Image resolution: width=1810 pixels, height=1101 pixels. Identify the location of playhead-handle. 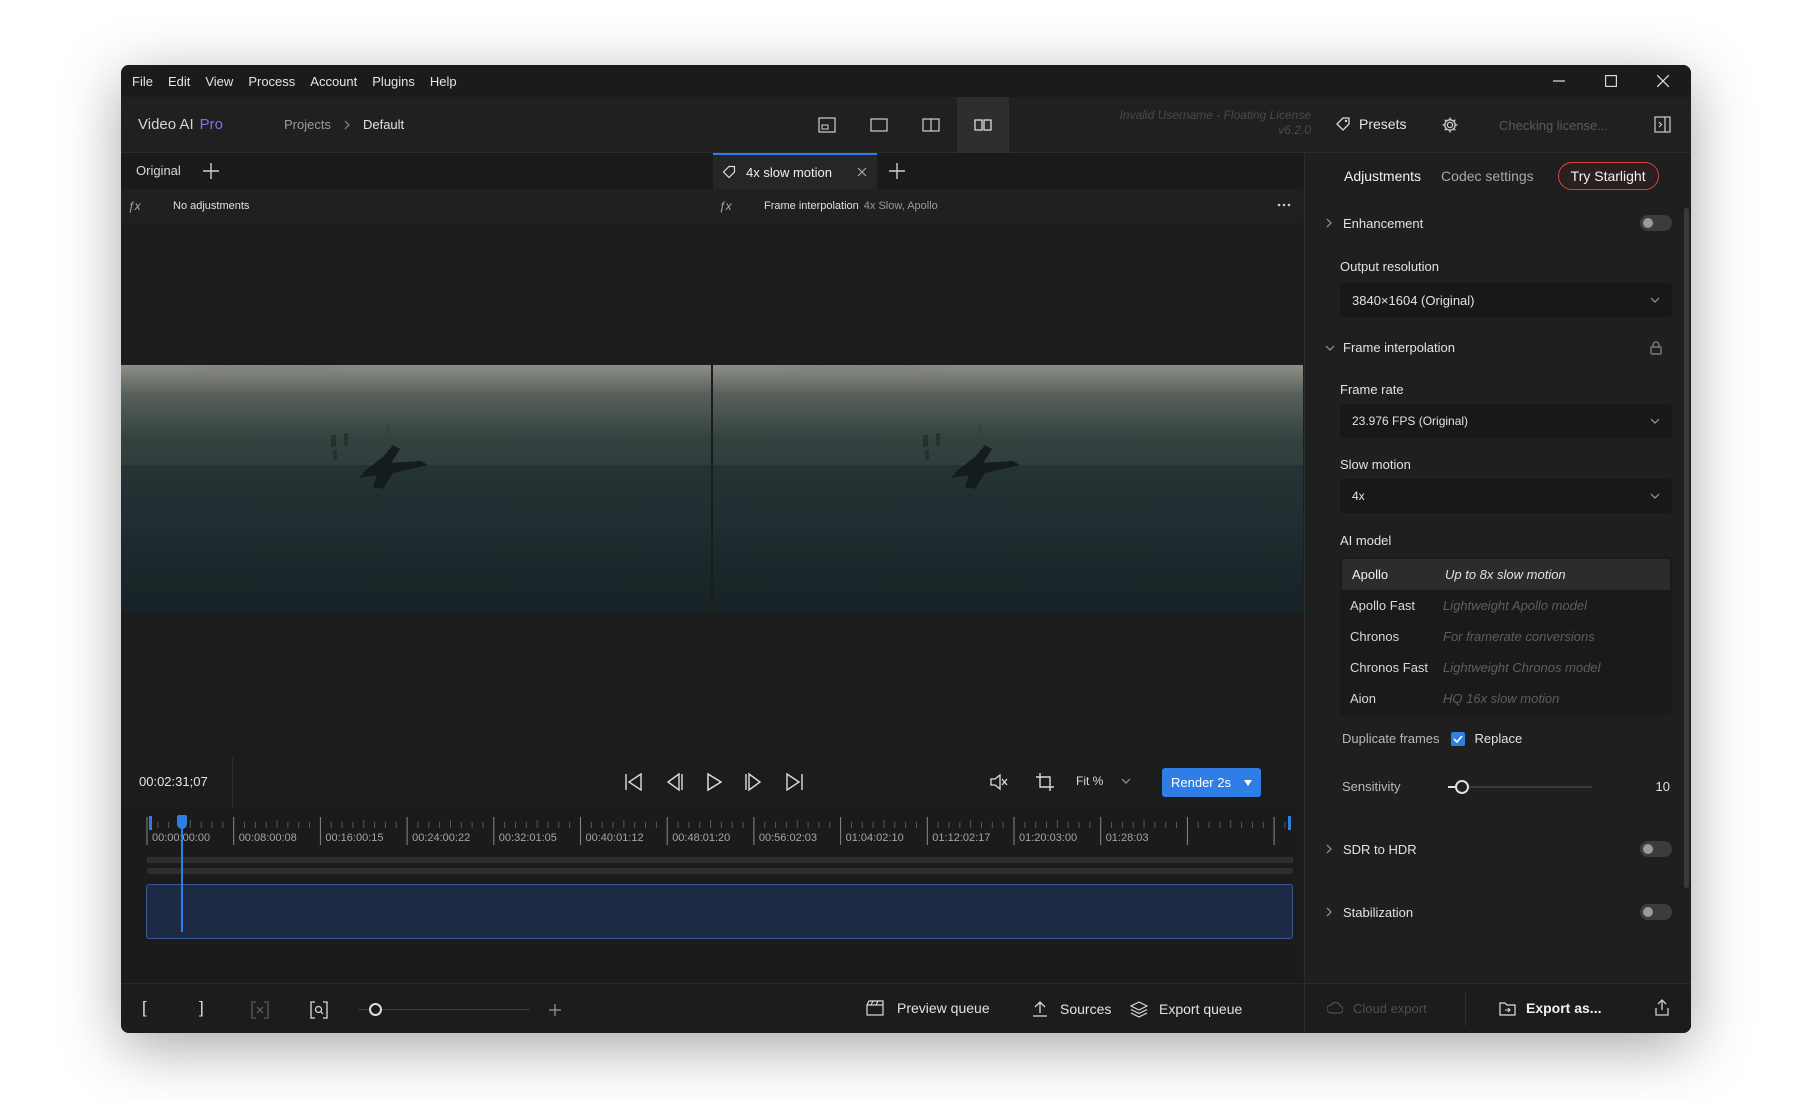
(182, 822).